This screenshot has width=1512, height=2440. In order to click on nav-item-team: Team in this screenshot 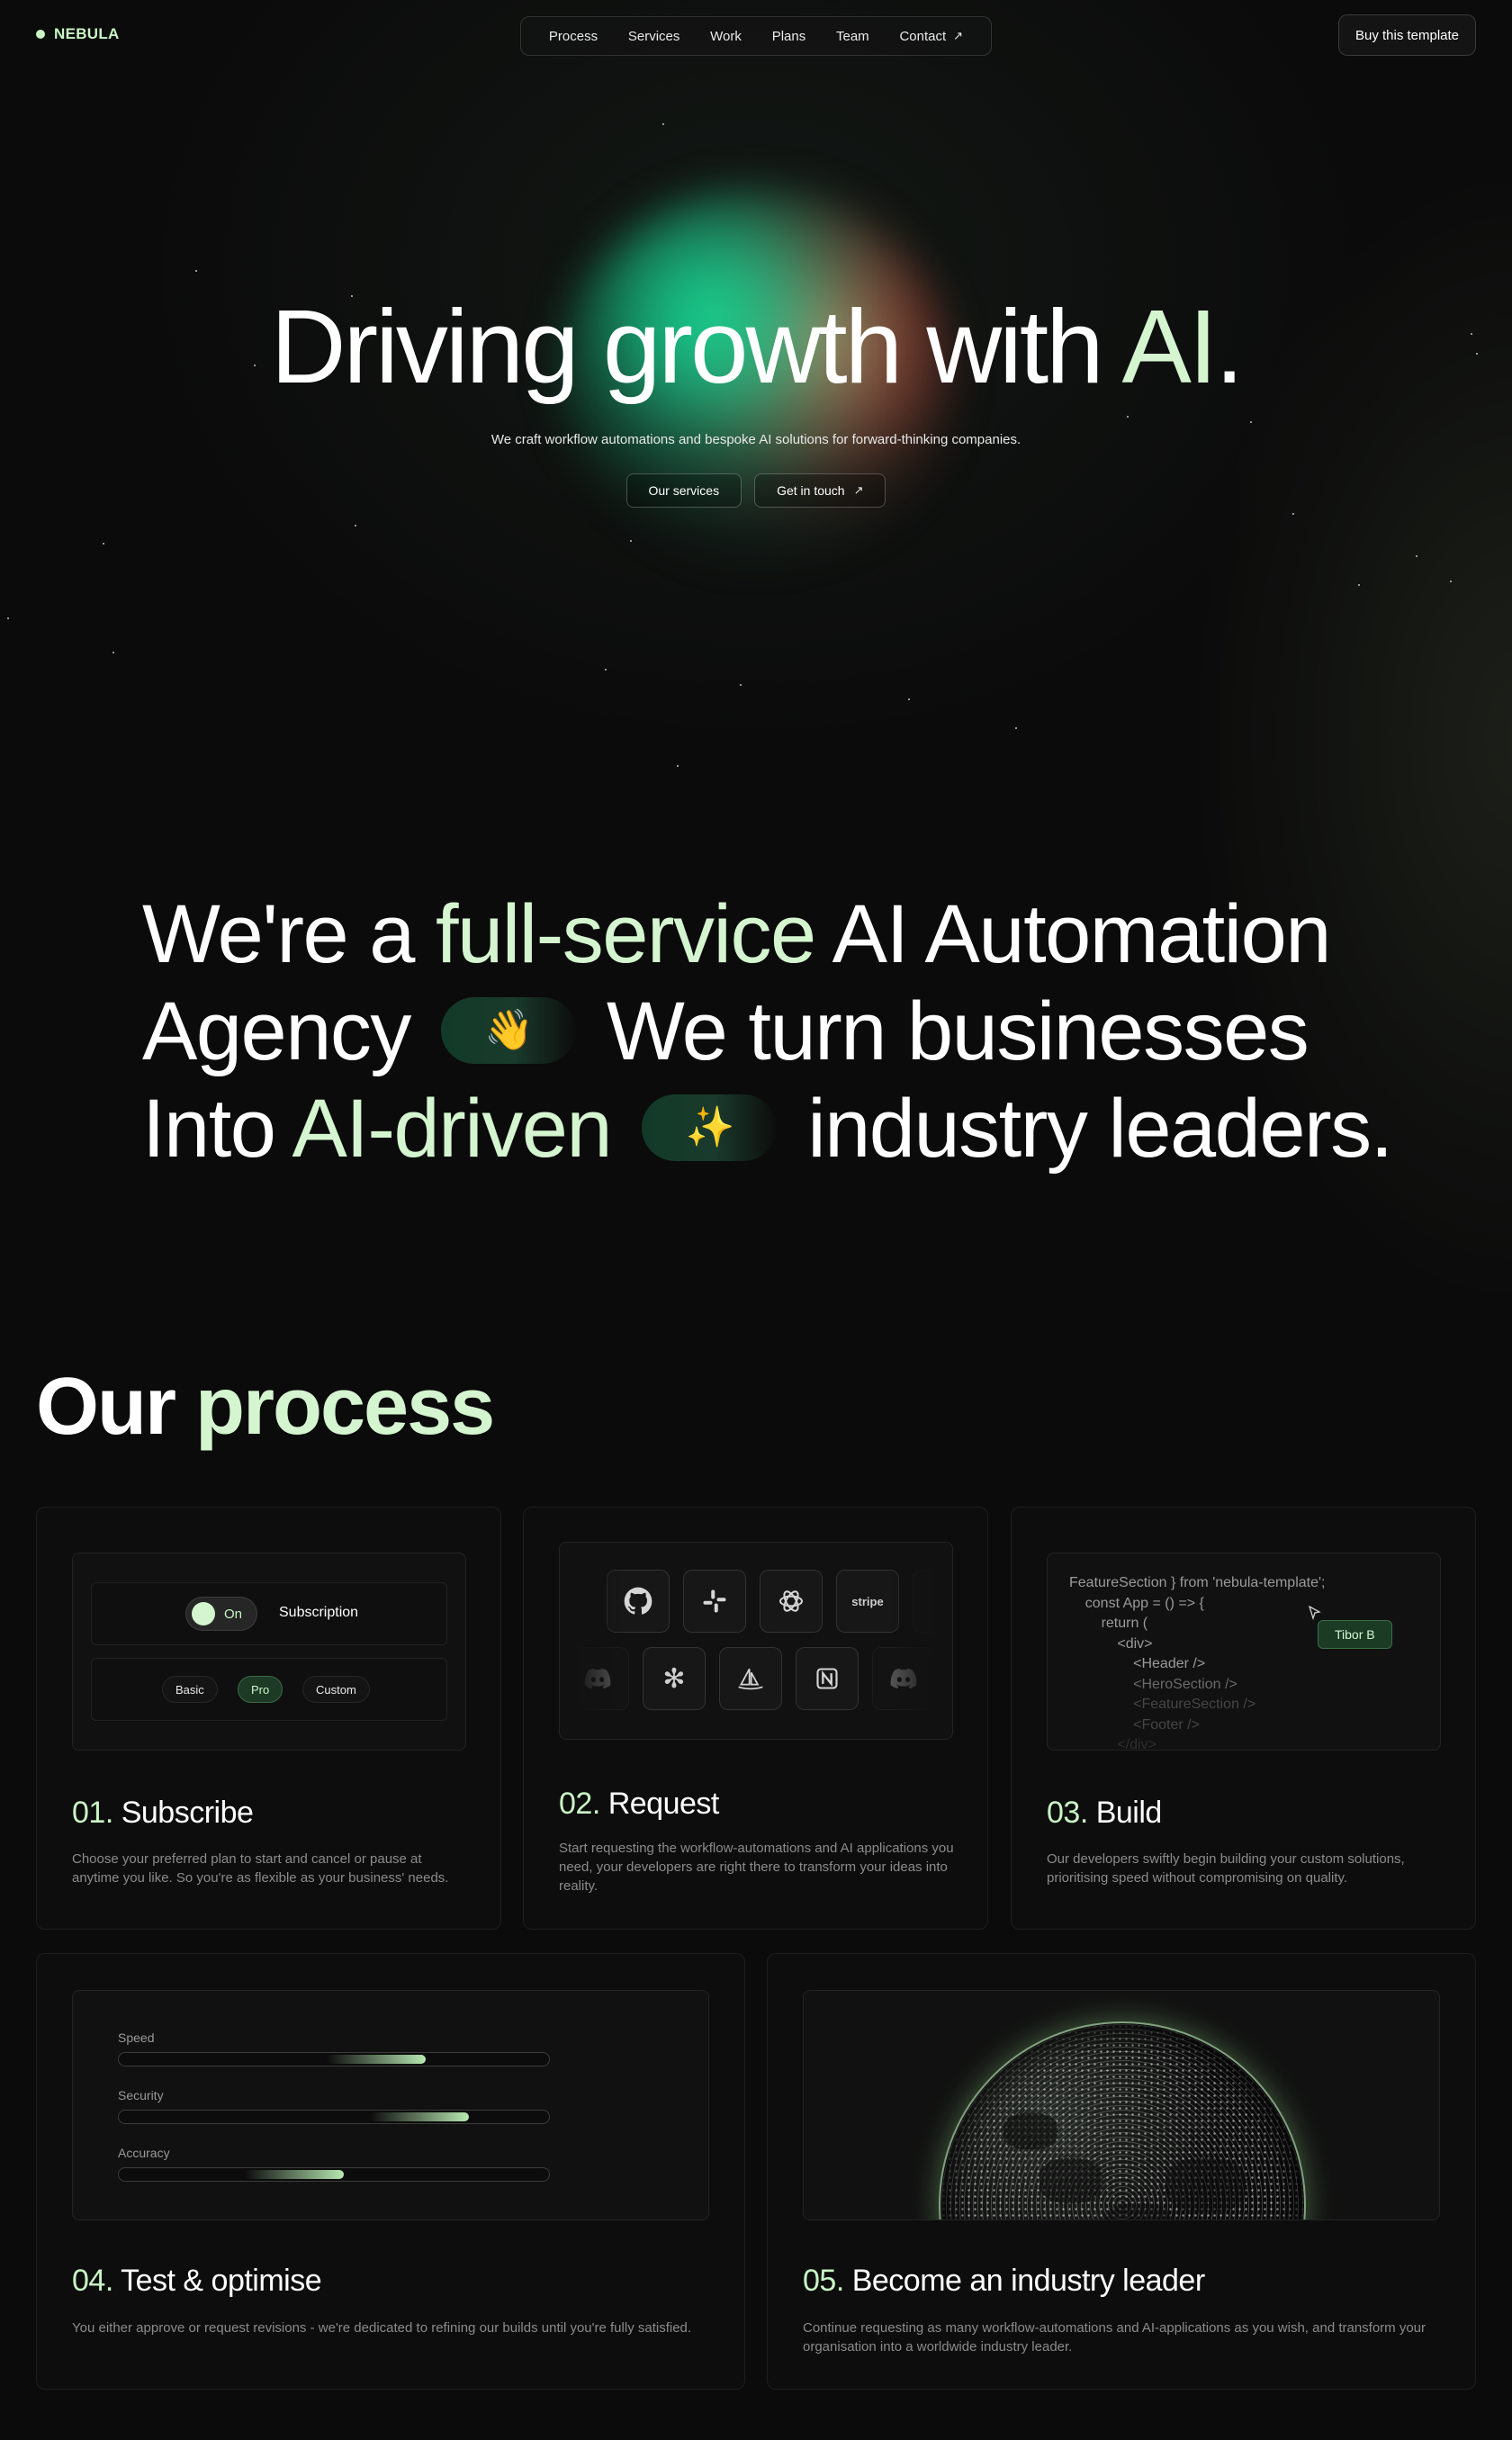, I will do `click(853, 36)`.